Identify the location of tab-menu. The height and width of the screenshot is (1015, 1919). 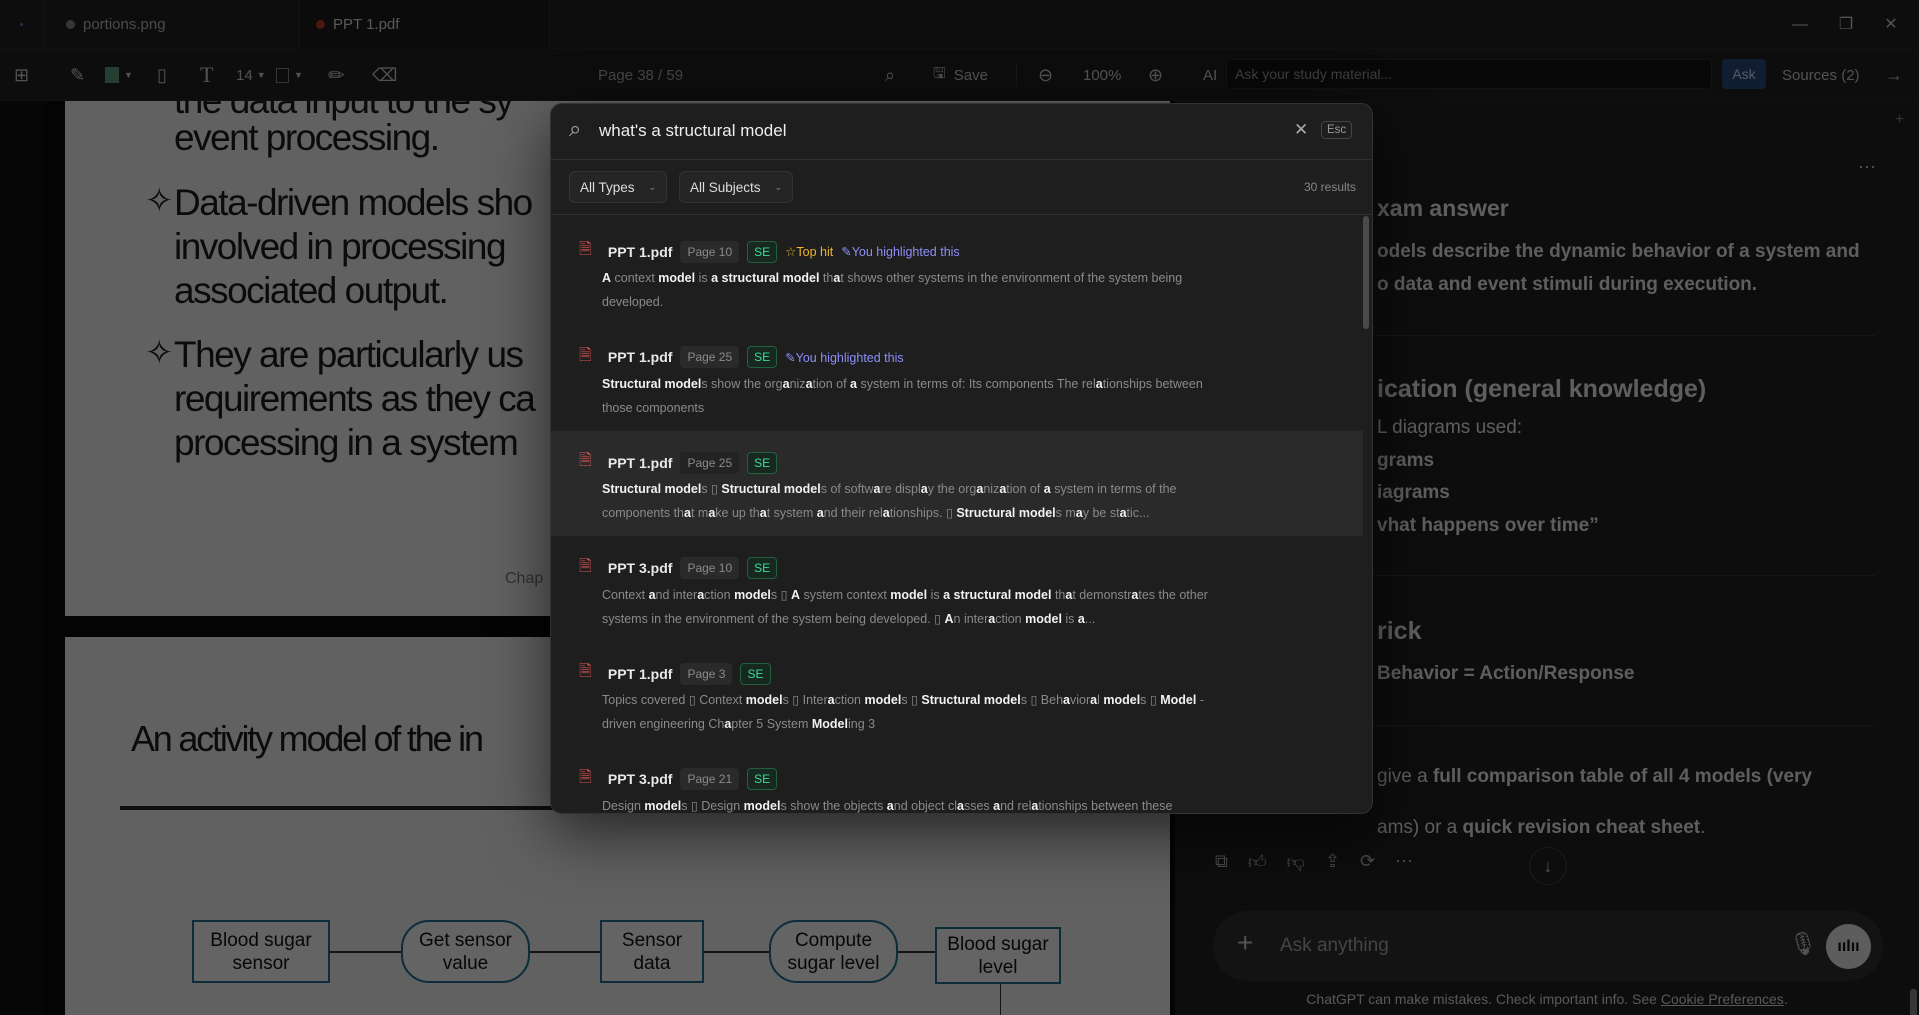
(22, 24).